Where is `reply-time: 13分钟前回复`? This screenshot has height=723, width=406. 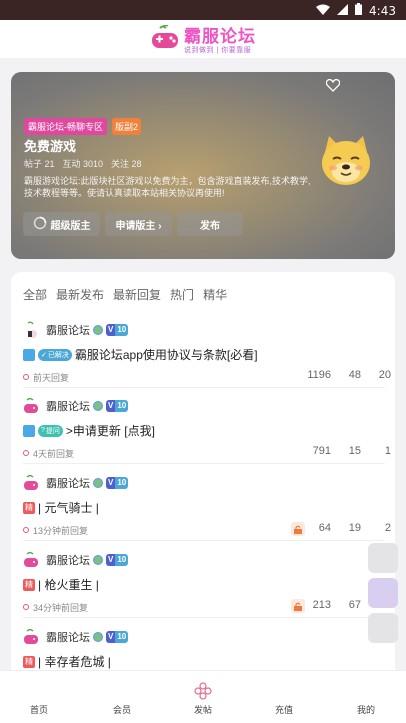 reply-time: 13分钟前回复 is located at coordinates (61, 530).